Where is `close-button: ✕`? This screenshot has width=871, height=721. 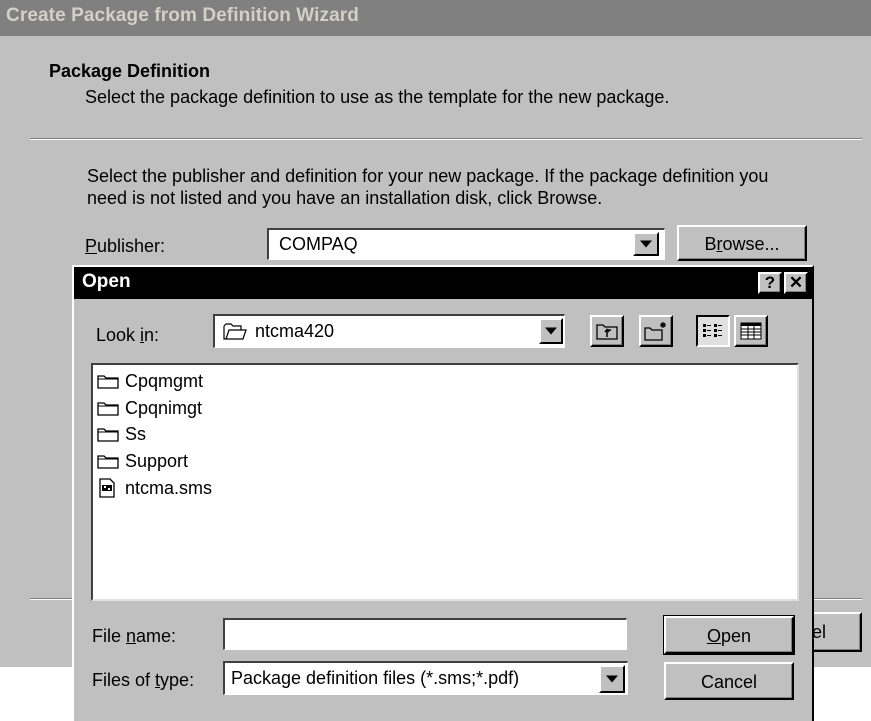 close-button: ✕ is located at coordinates (796, 283).